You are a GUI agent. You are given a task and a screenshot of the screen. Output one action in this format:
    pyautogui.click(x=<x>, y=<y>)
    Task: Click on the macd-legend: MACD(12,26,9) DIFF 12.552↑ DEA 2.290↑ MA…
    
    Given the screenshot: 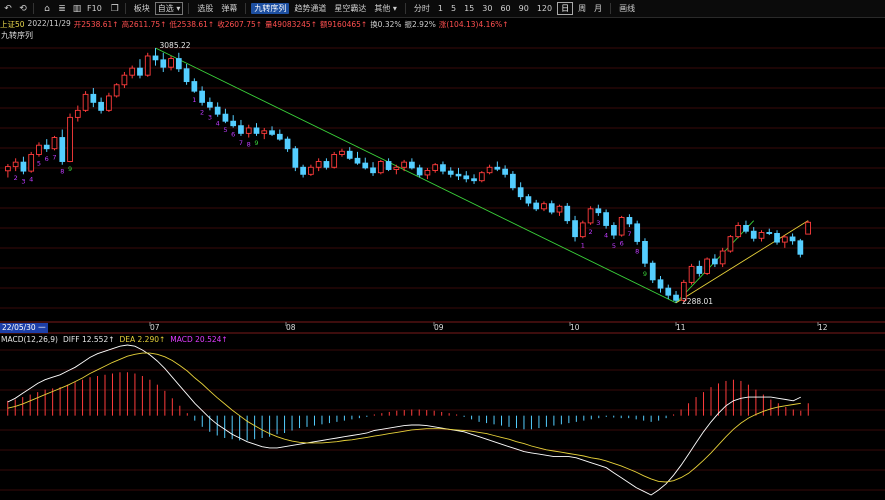 What is the action you would take?
    pyautogui.click(x=114, y=339)
    